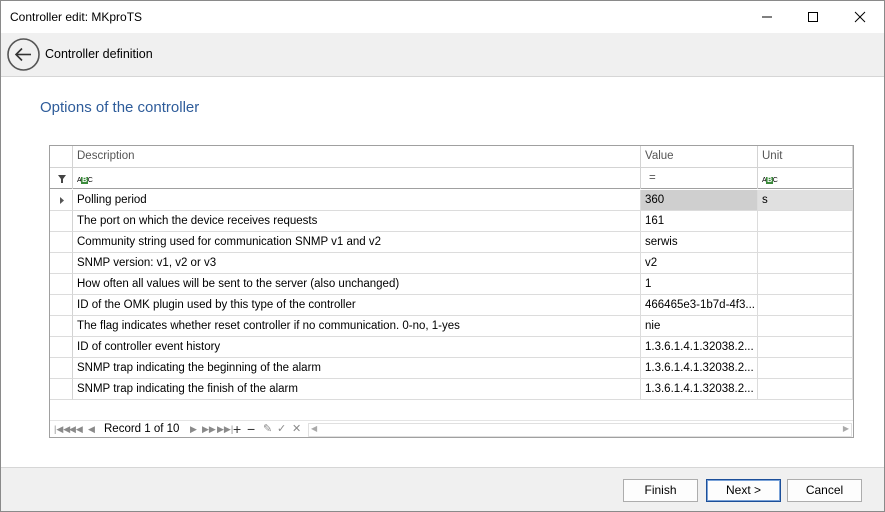  I want to click on description-cell: SNMP version: v1, v2 or v3, so click(357, 263).